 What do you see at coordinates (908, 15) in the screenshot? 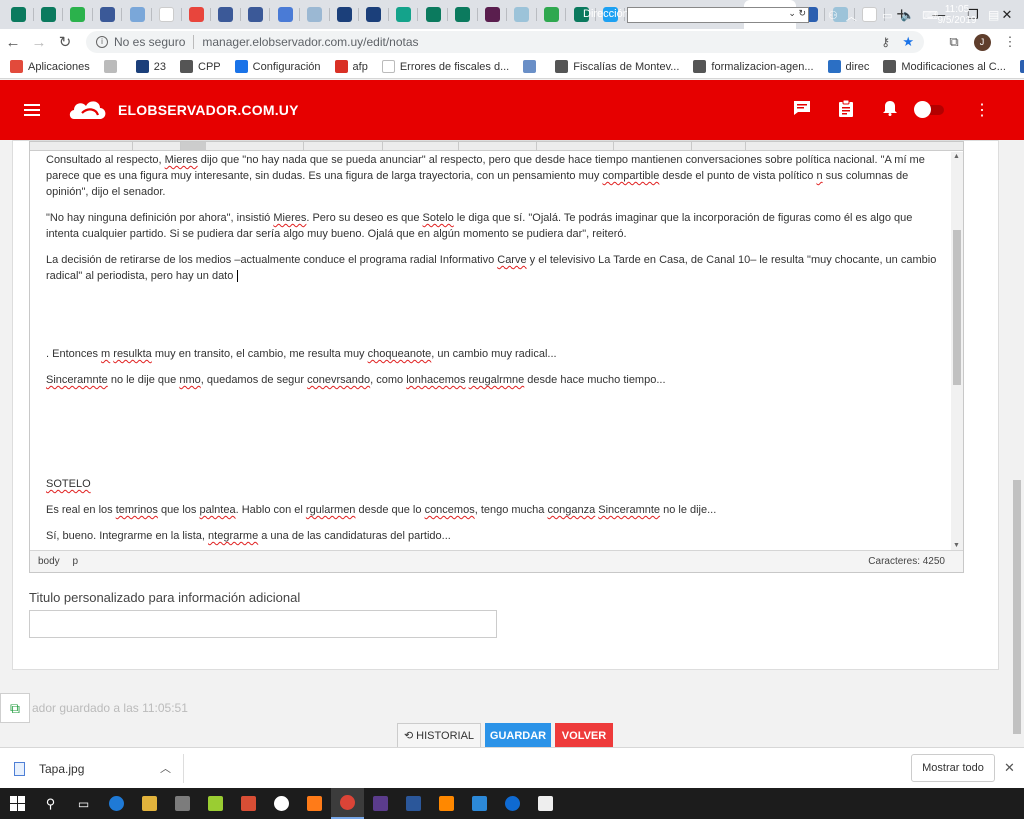
I see `volume-icon: 🔈` at bounding box center [908, 15].